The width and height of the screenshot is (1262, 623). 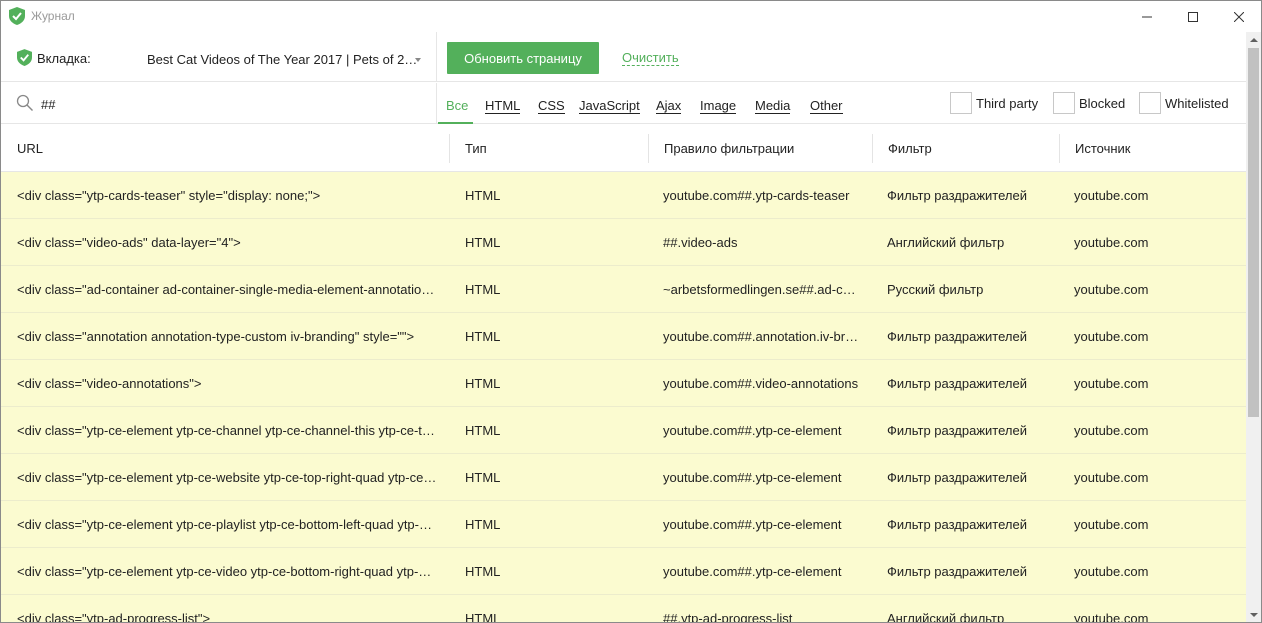 What do you see at coordinates (457, 105) in the screenshot?
I see `tab-all: Все` at bounding box center [457, 105].